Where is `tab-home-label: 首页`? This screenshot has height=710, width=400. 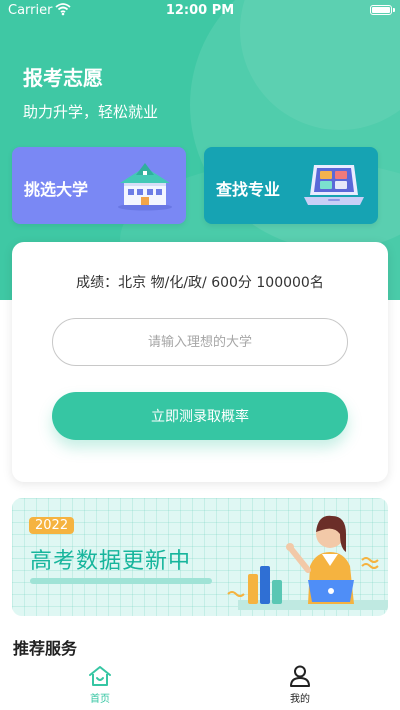 tab-home-label: 首页 is located at coordinates (100, 699).